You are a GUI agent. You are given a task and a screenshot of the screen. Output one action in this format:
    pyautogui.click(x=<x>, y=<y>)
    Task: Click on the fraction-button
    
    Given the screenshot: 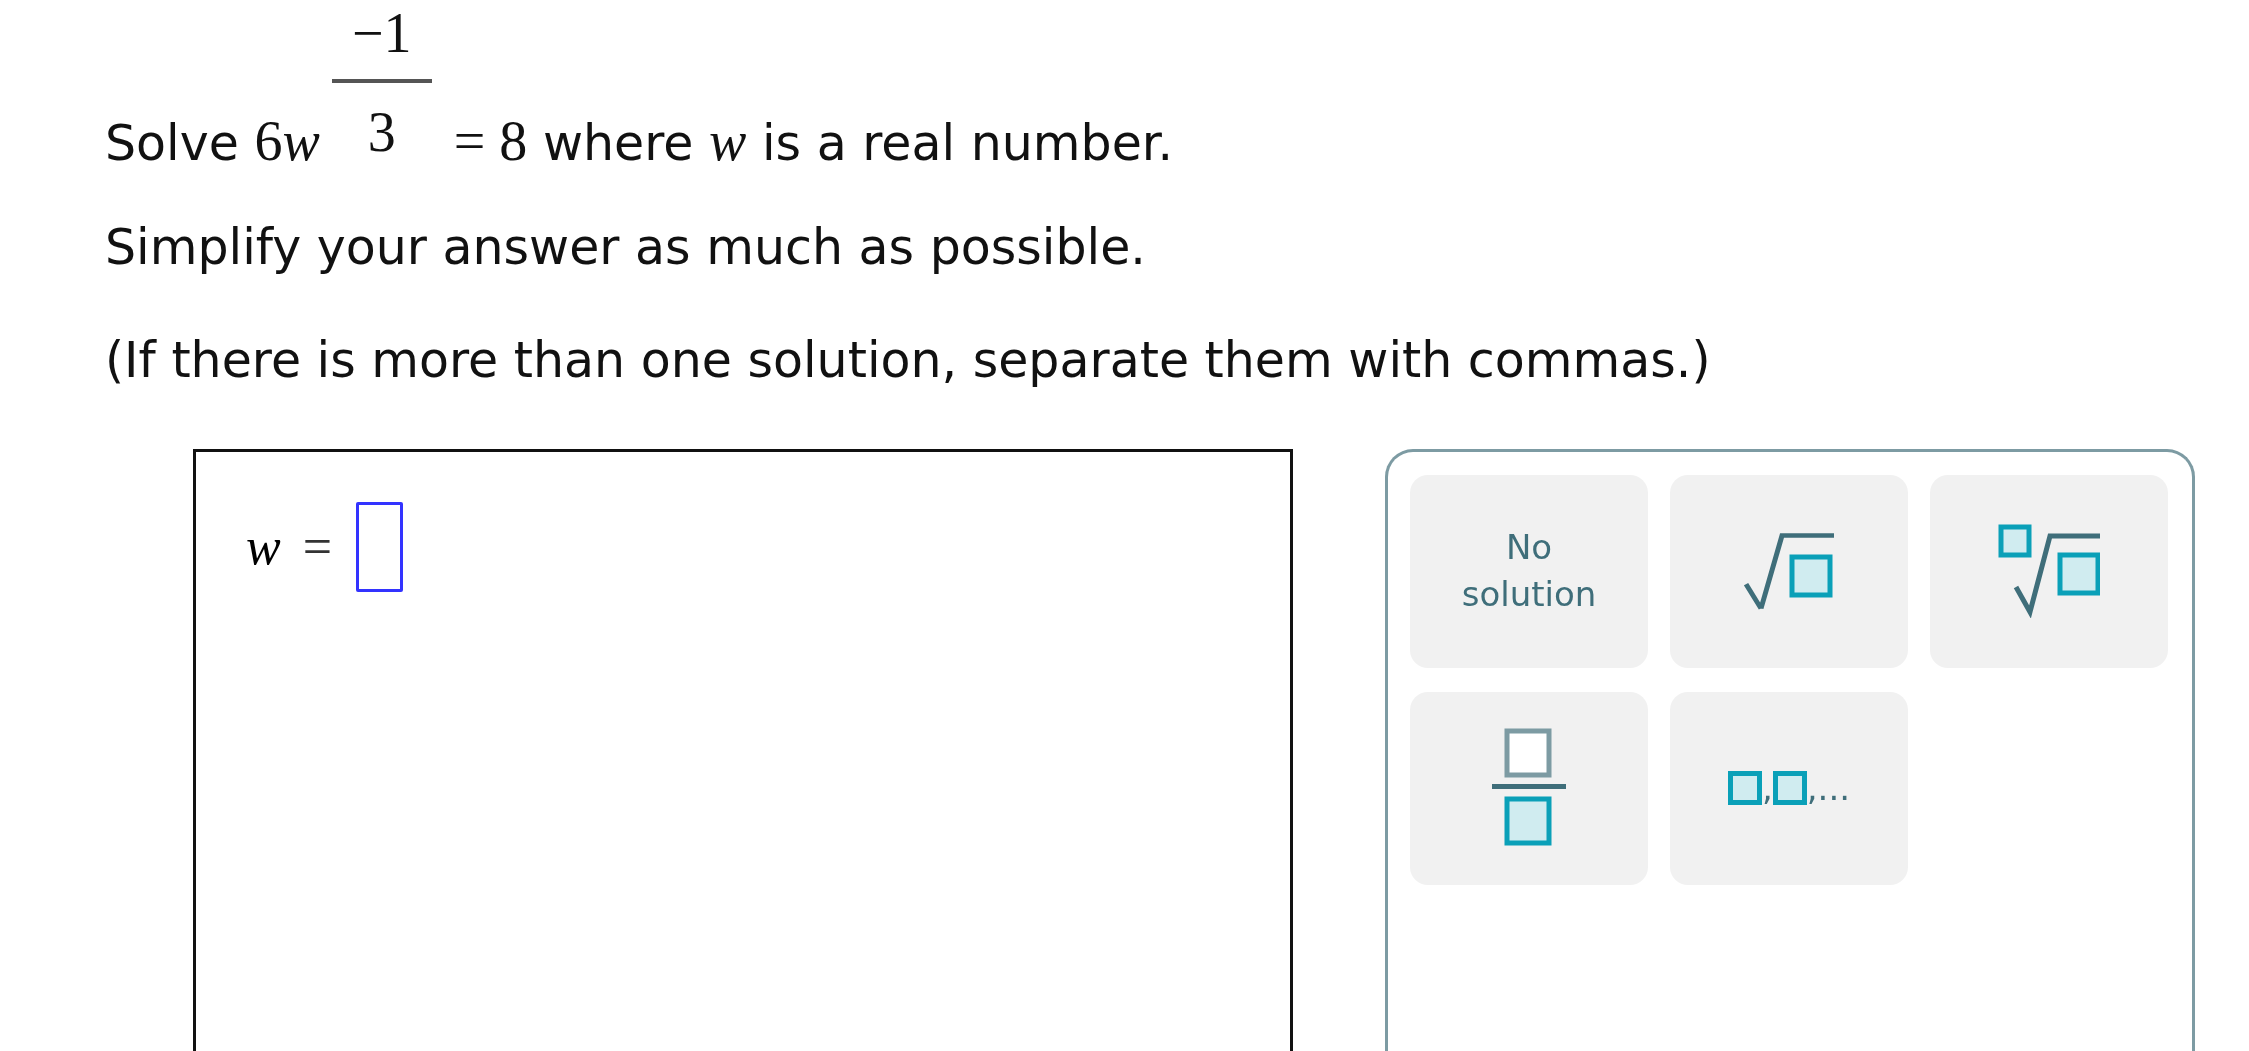 What is the action you would take?
    pyautogui.click(x=1529, y=788)
    